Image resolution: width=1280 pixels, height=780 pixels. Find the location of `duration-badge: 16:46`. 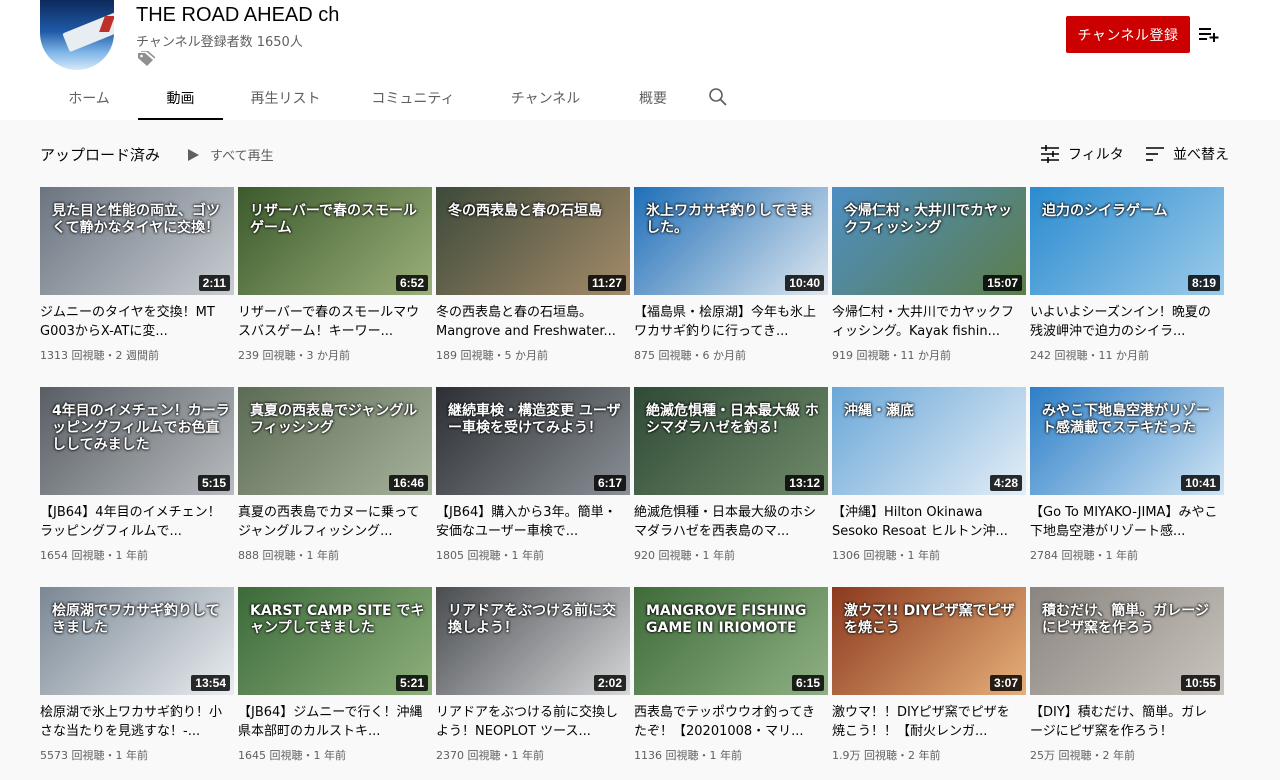

duration-badge: 16:46 is located at coordinates (408, 483).